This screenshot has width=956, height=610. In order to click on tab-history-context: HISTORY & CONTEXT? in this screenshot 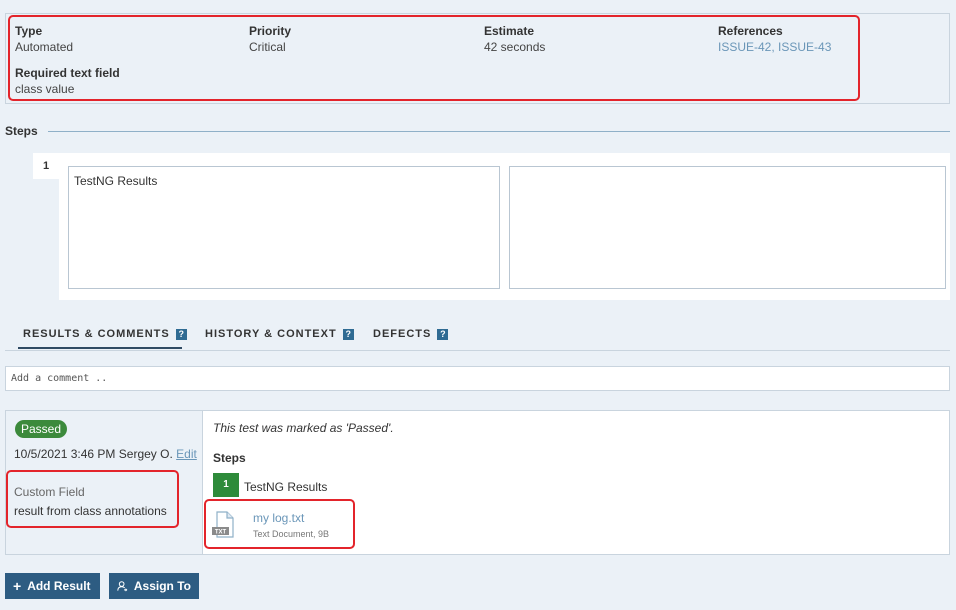, I will do `click(279, 334)`.